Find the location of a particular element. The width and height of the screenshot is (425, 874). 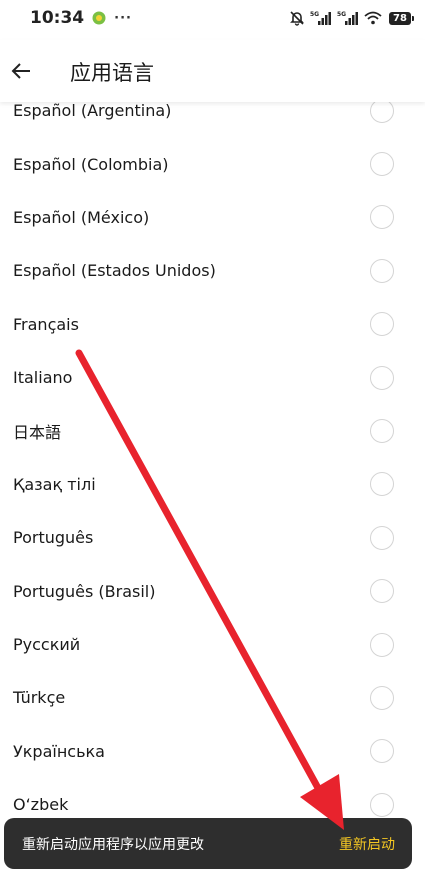

language-label: Español (Colombia) is located at coordinates (91, 164).